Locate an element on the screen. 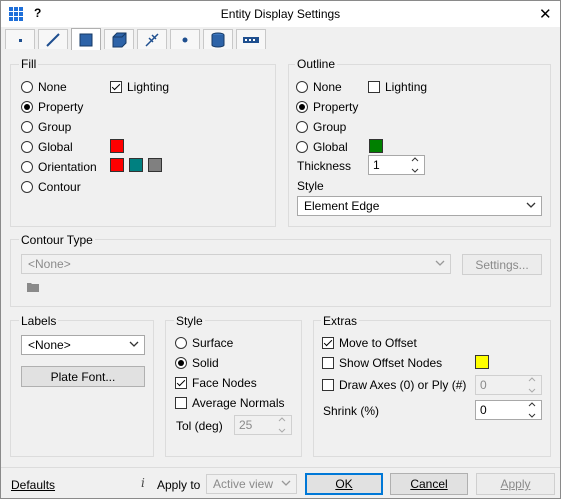 The image size is (561, 499). plate-icon is located at coordinates (86, 39).